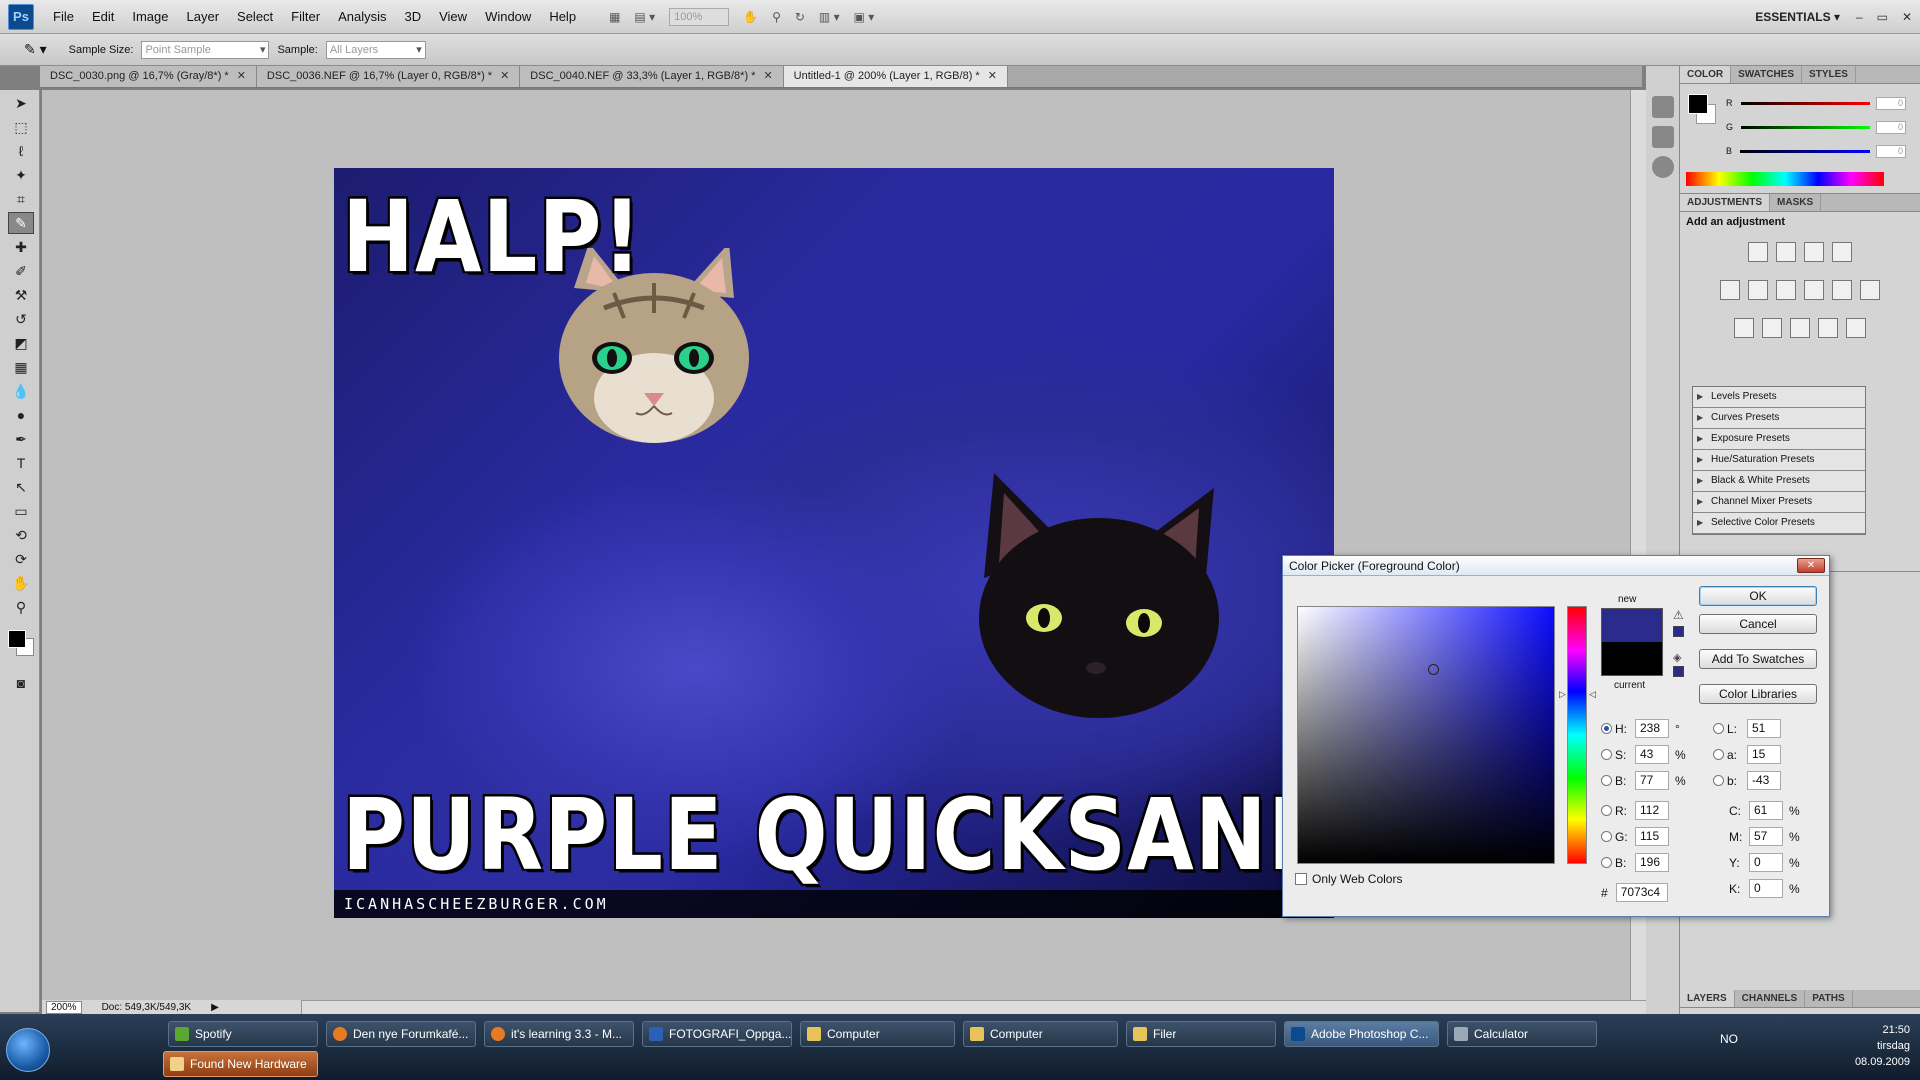  I want to click on menu-view: View, so click(453, 17).